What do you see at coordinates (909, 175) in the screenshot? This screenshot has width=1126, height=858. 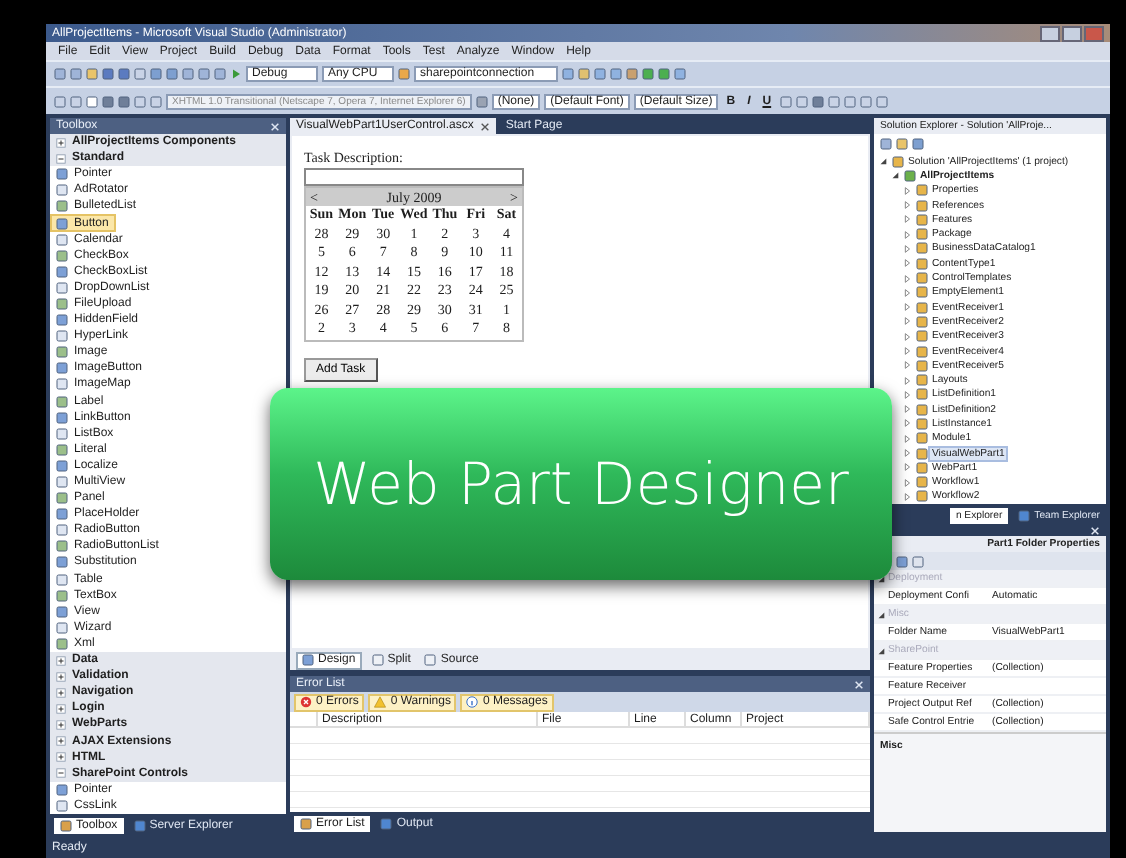 I see `project-icon` at bounding box center [909, 175].